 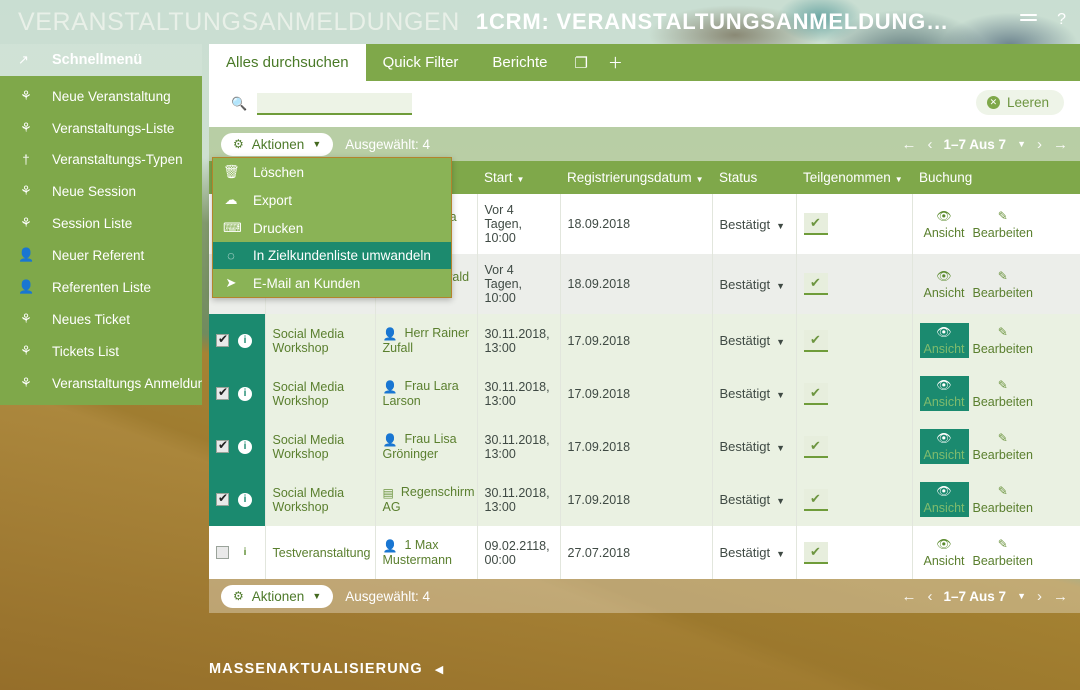 What do you see at coordinates (277, 144) in the screenshot?
I see `actions-button-top: ⚙ Aktionen ▼` at bounding box center [277, 144].